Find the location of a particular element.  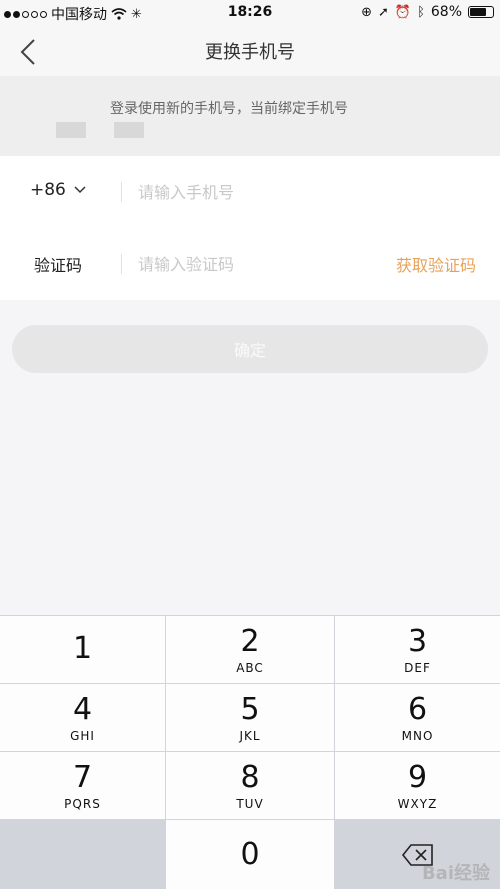

battery-percent: 68% is located at coordinates (446, 12).